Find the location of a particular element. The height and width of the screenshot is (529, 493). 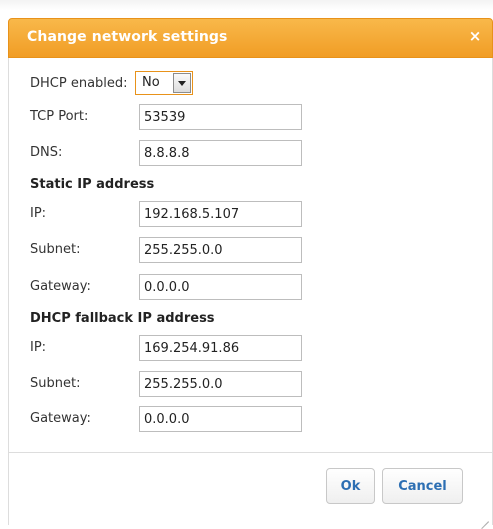

tcp-port-row: TCP Port: is located at coordinates (250, 117).